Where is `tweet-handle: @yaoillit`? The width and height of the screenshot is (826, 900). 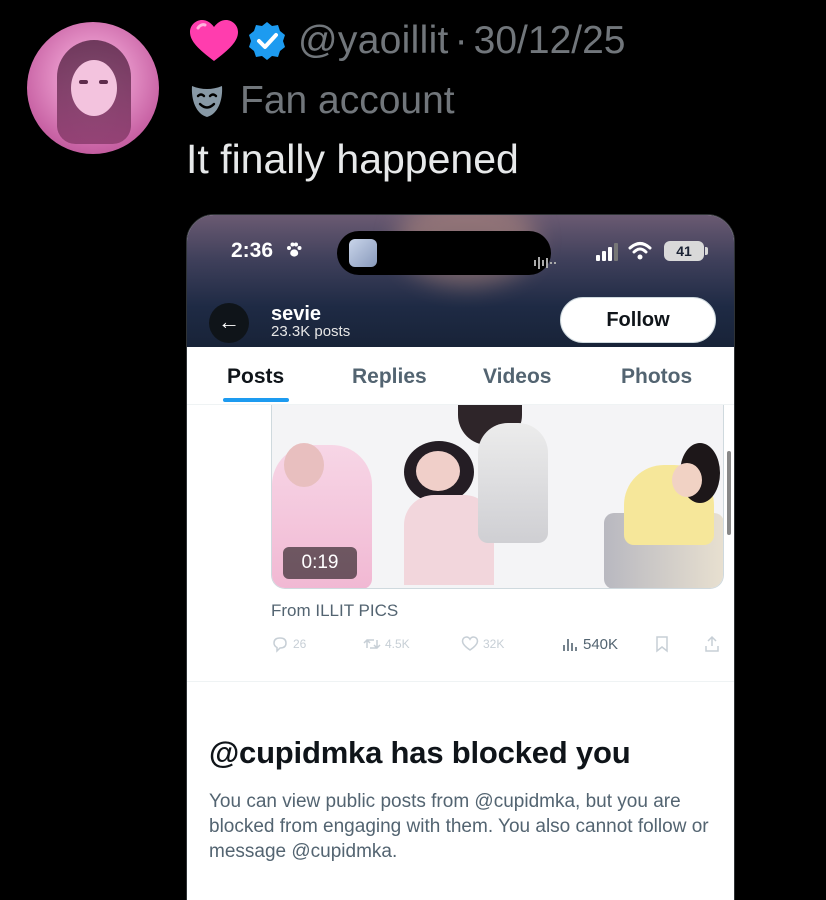
tweet-handle: @yaoillit is located at coordinates (373, 41).